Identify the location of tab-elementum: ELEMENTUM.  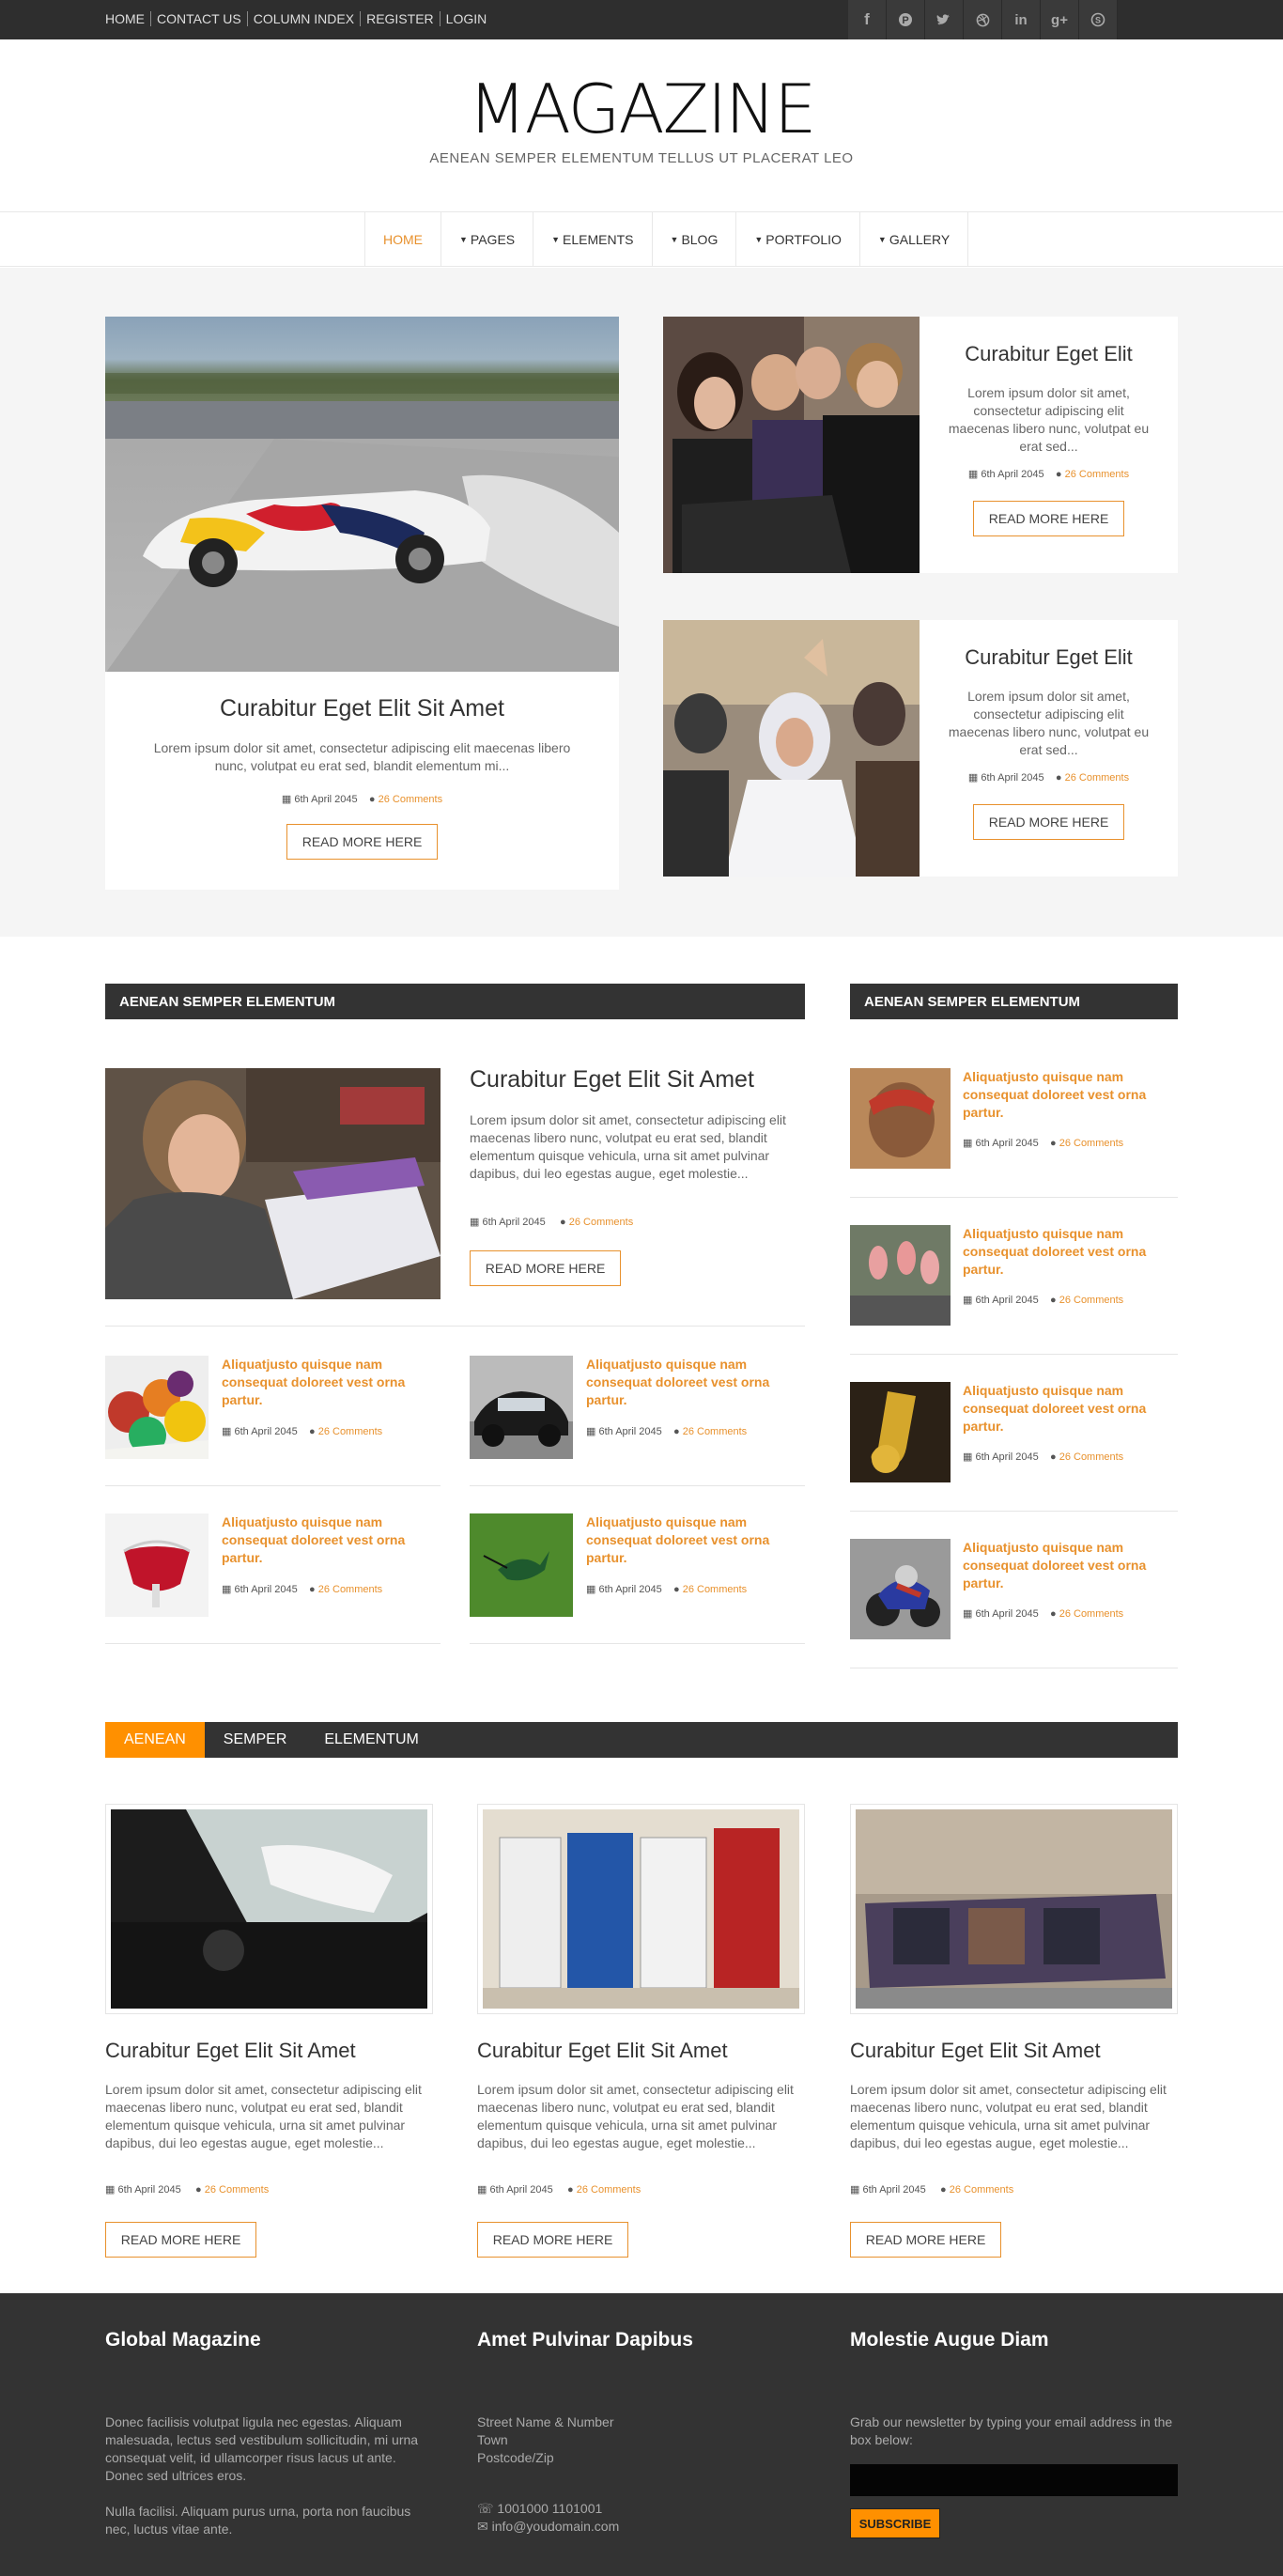
(371, 1740).